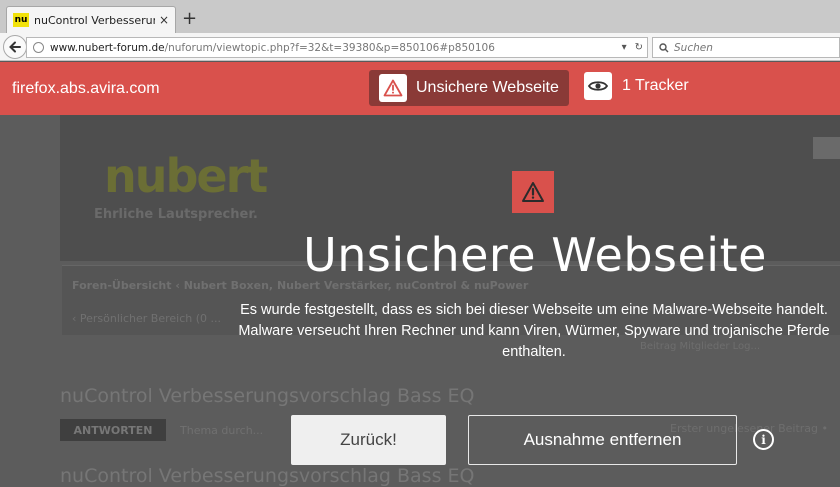 This screenshot has height=487, width=840. Describe the element at coordinates (113, 430) in the screenshot. I see `reply-button: ANTWORTEN` at that location.